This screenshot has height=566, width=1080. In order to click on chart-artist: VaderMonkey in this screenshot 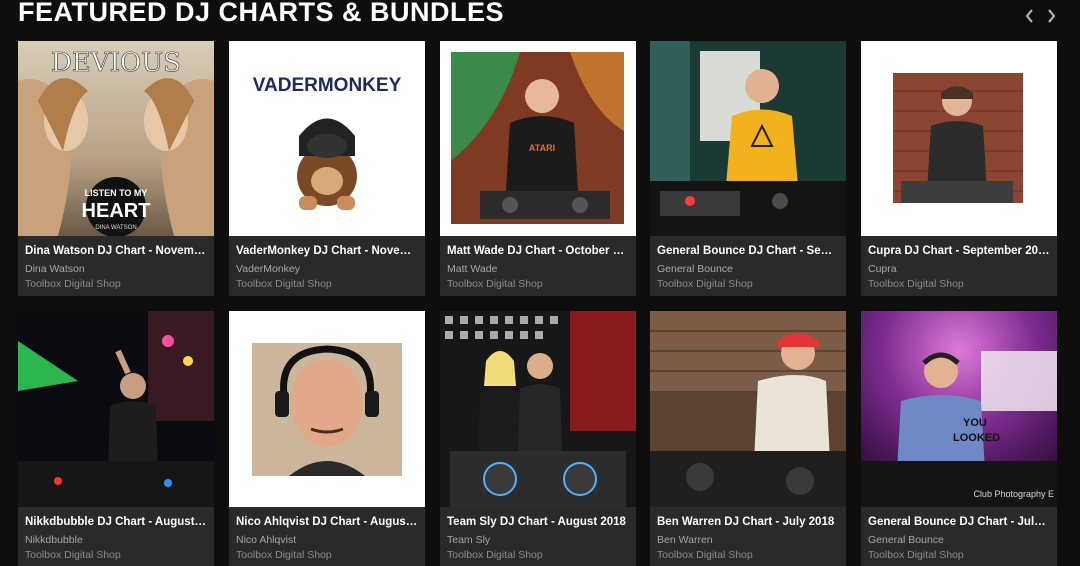, I will do `click(327, 269)`.